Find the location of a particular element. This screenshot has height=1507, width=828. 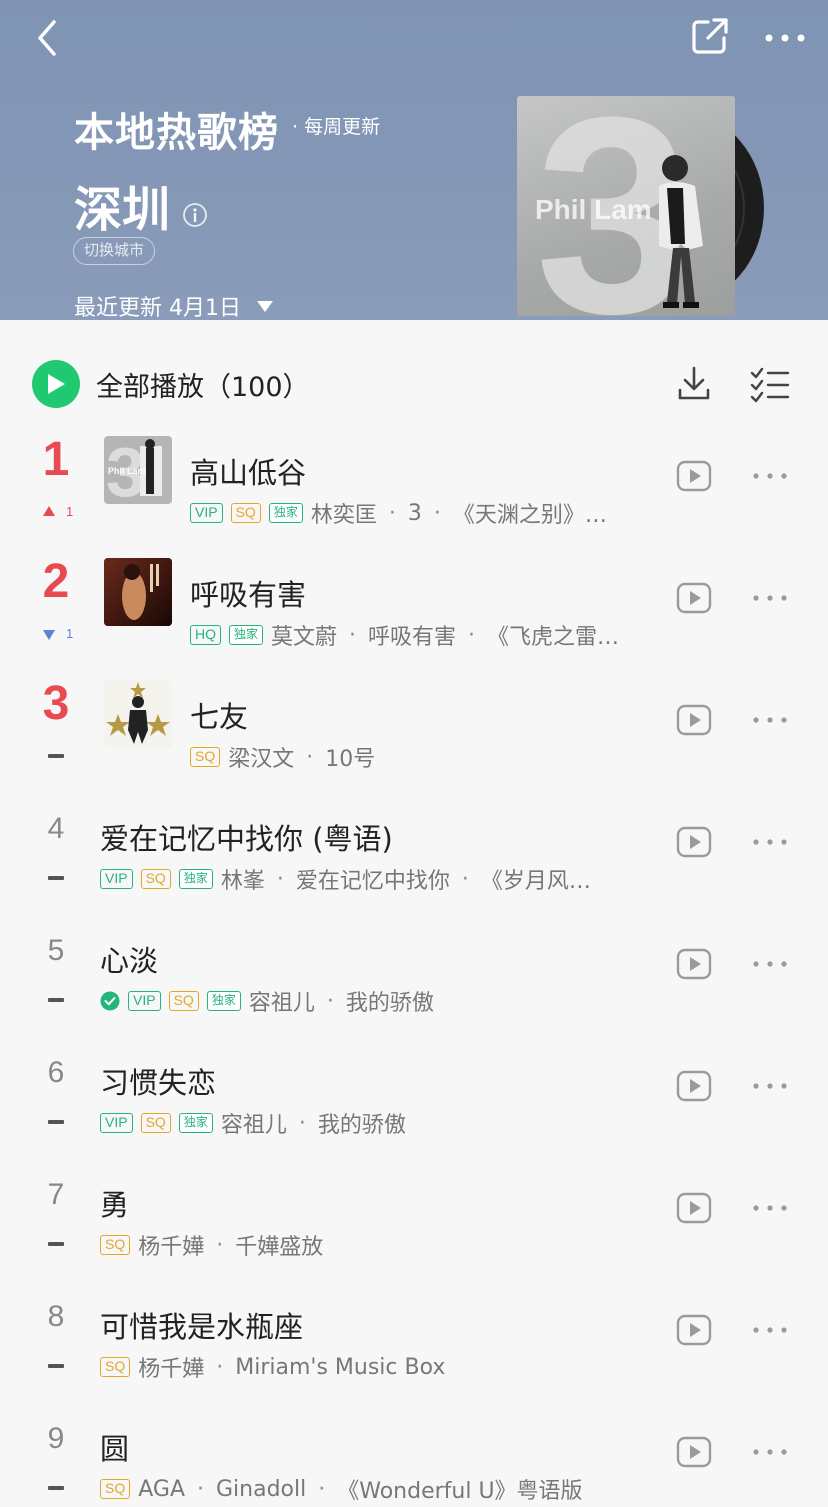

share-icon is located at coordinates (710, 36).